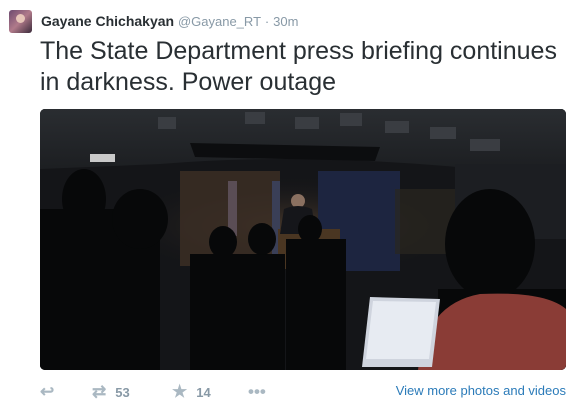 This screenshot has height=408, width=577. What do you see at coordinates (122, 392) in the screenshot?
I see `retweet-count: 53` at bounding box center [122, 392].